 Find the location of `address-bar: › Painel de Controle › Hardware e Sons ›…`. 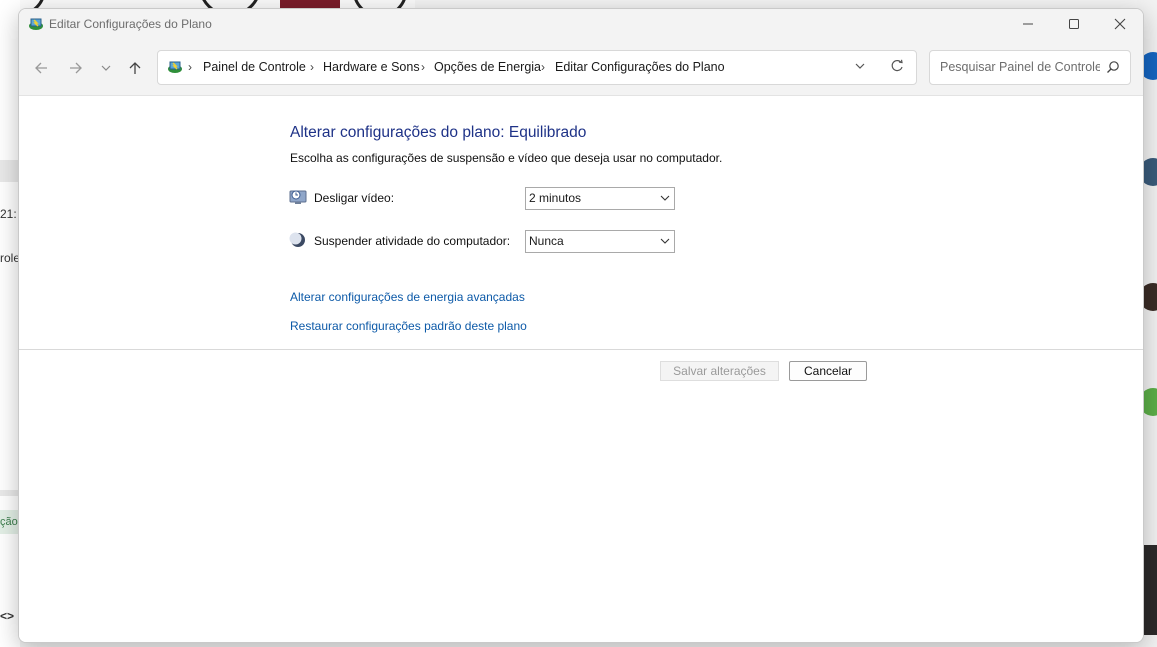

address-bar: › Painel de Controle › Hardware e Sons ›… is located at coordinates (537, 67).